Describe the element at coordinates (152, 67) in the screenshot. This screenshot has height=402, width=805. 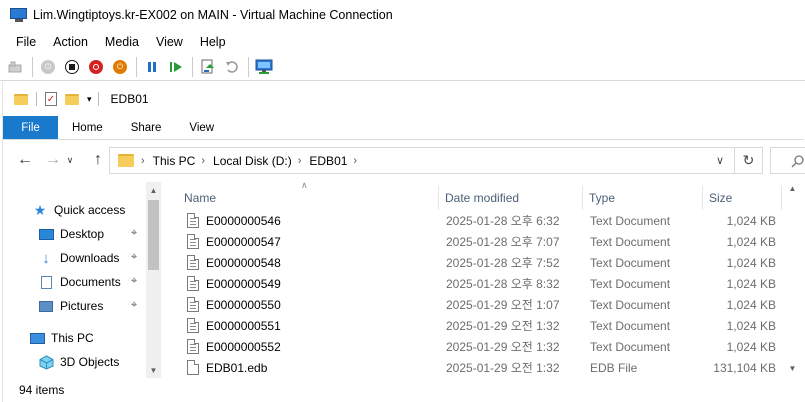
I see `pause-icon` at that location.